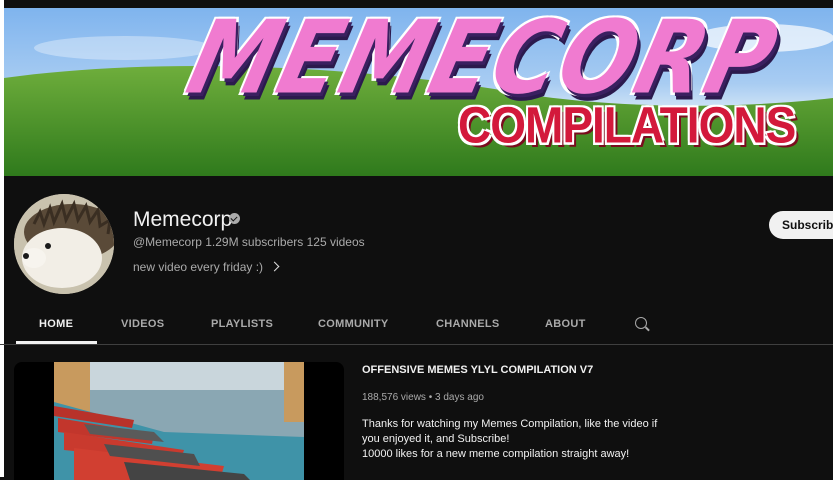  I want to click on upload-age: 3 days ago, so click(459, 397).